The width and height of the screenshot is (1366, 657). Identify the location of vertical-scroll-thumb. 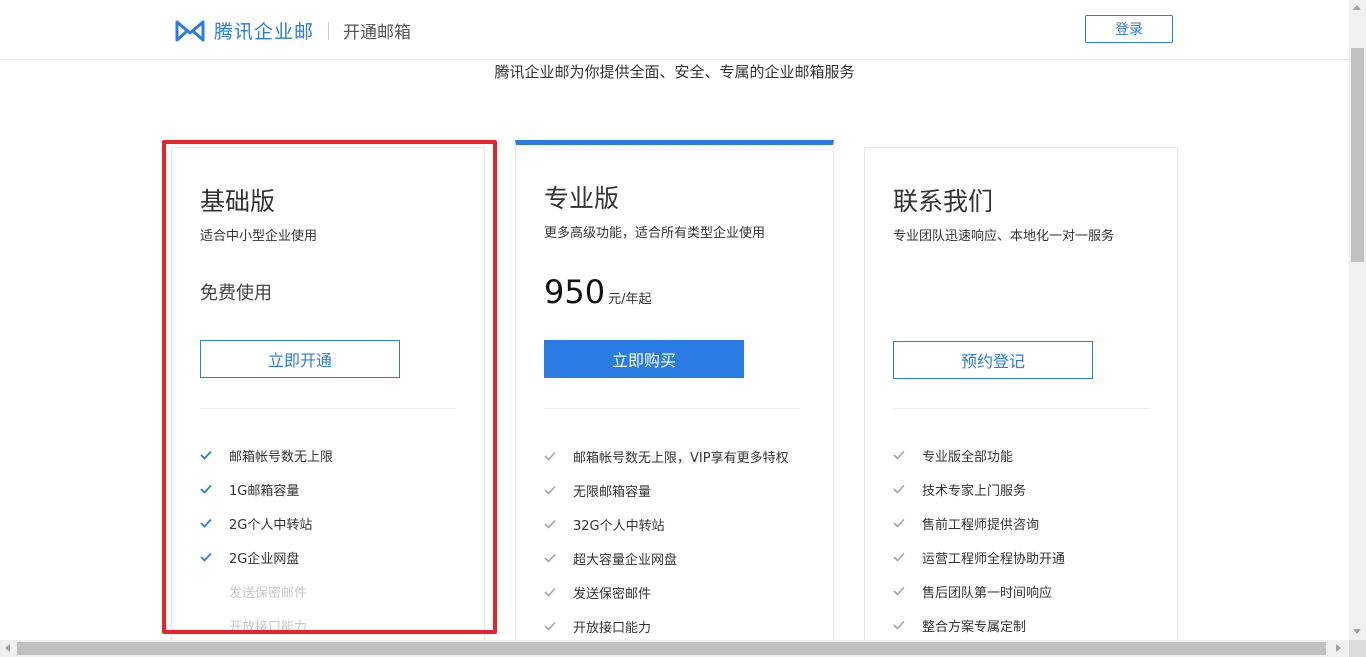
(1357, 155).